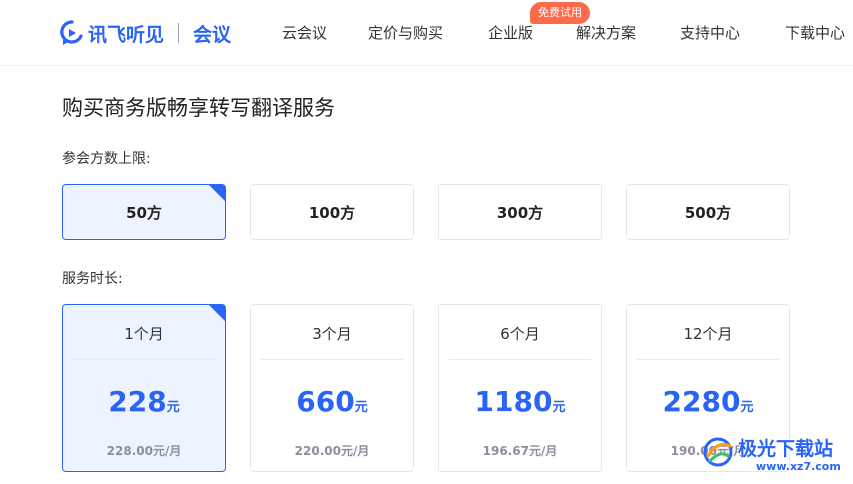  What do you see at coordinates (332, 451) in the screenshot?
I see `plan-monthly-price: 220.00元/月` at bounding box center [332, 451].